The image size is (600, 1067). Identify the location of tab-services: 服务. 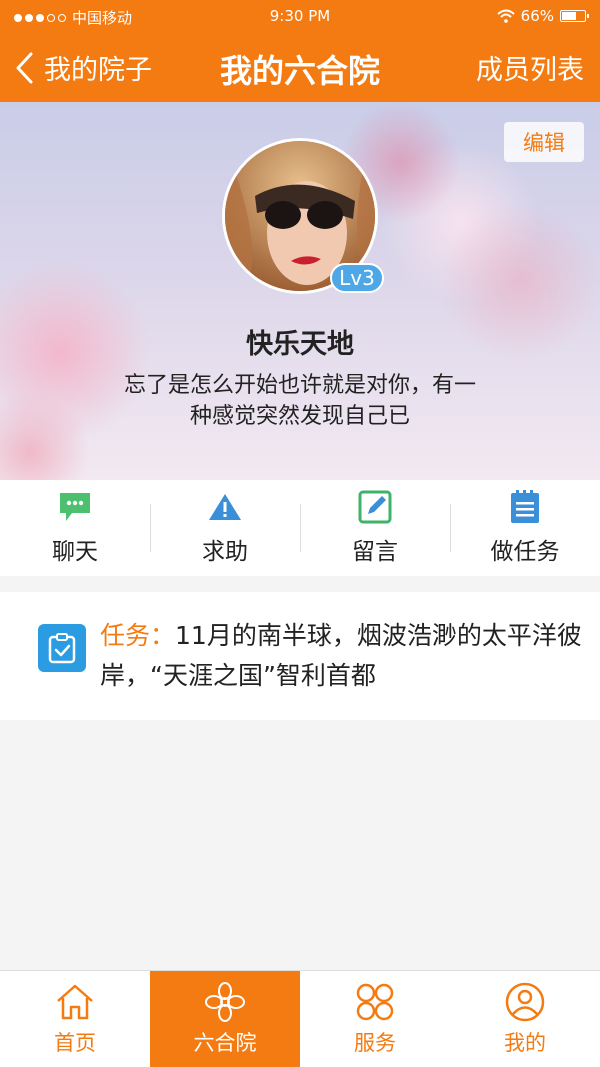
(375, 1019).